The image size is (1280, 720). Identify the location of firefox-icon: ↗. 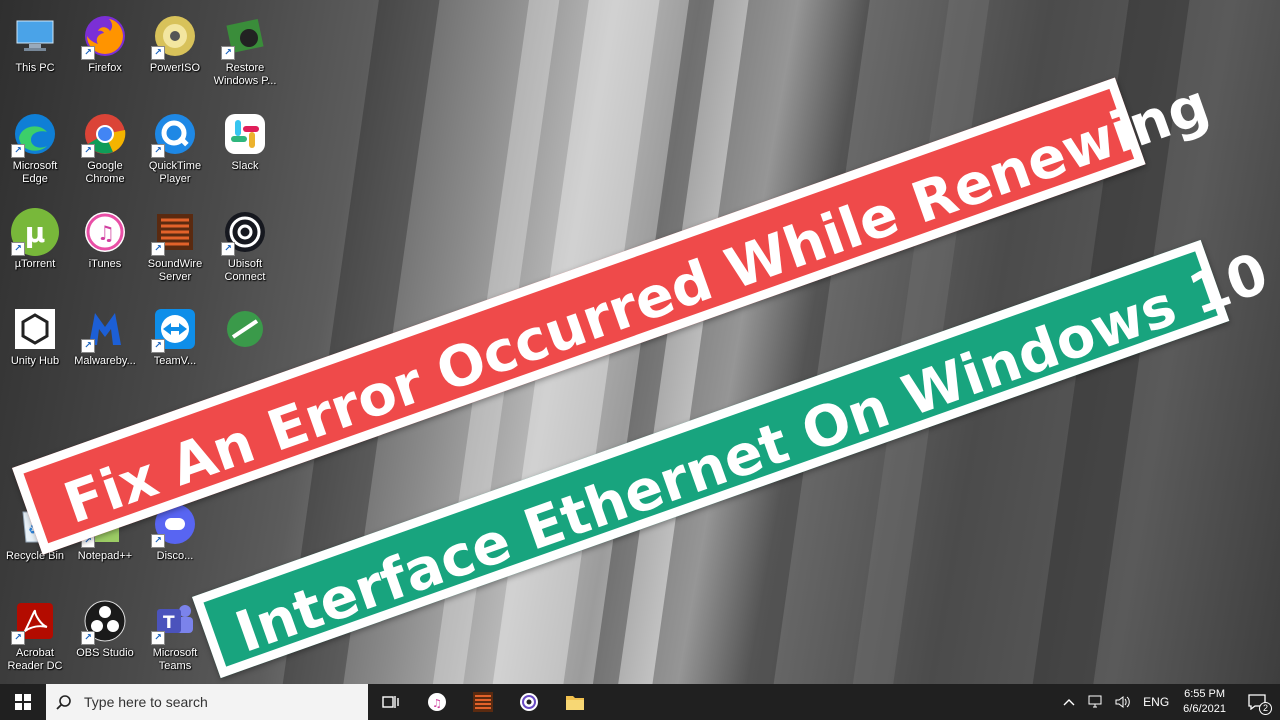
(105, 36).